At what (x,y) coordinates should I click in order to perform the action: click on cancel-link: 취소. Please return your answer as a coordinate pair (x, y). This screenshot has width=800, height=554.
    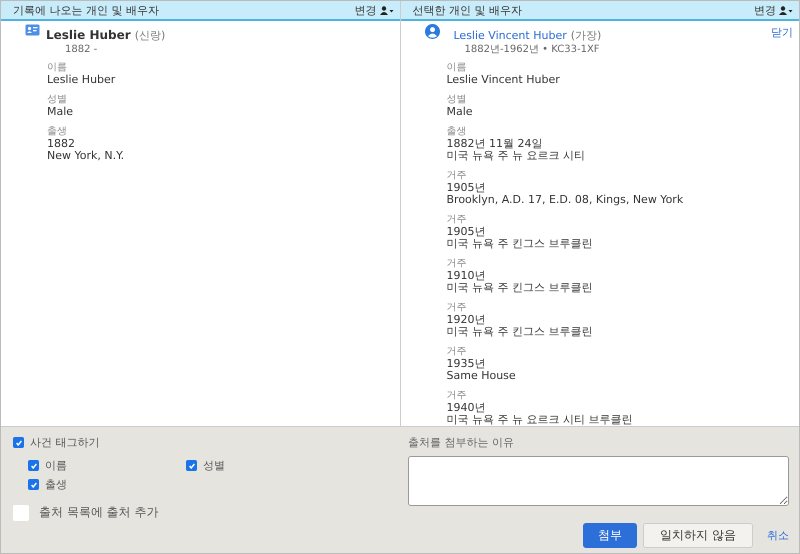
    Looking at the image, I should click on (778, 535).